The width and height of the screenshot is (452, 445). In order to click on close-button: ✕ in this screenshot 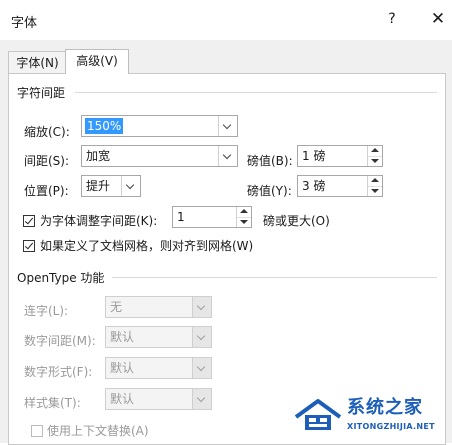, I will do `click(438, 19)`.